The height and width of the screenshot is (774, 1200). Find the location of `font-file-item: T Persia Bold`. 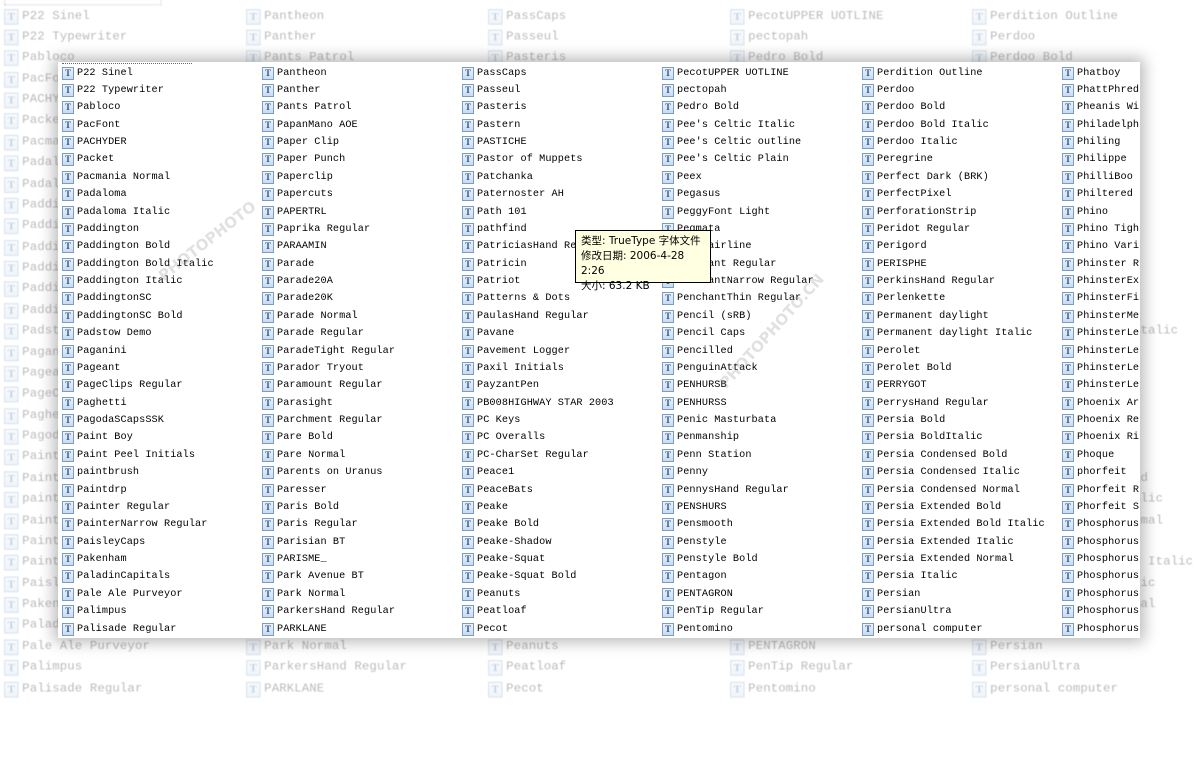

font-file-item: T Persia Bold is located at coordinates (903, 421).